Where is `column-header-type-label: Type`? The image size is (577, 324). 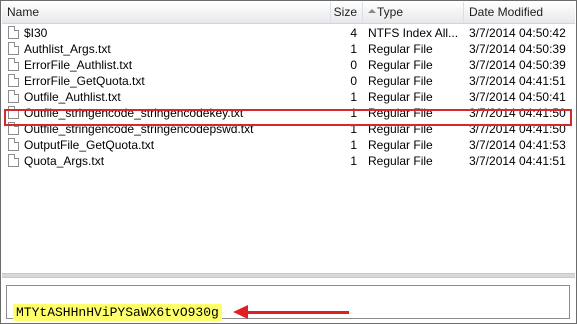
column-header-type-label: Type is located at coordinates (390, 12).